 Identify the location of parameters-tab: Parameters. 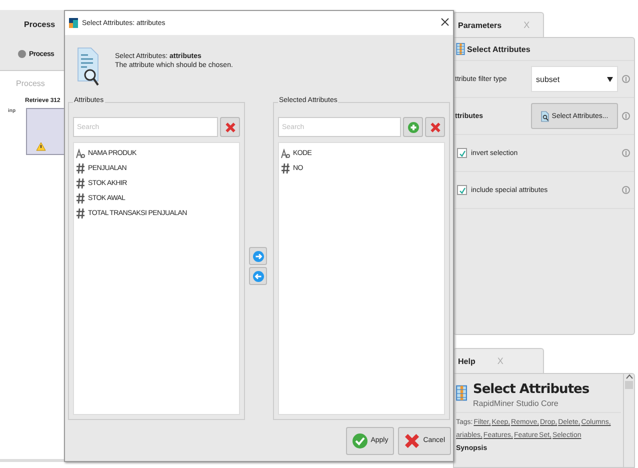
(480, 25).